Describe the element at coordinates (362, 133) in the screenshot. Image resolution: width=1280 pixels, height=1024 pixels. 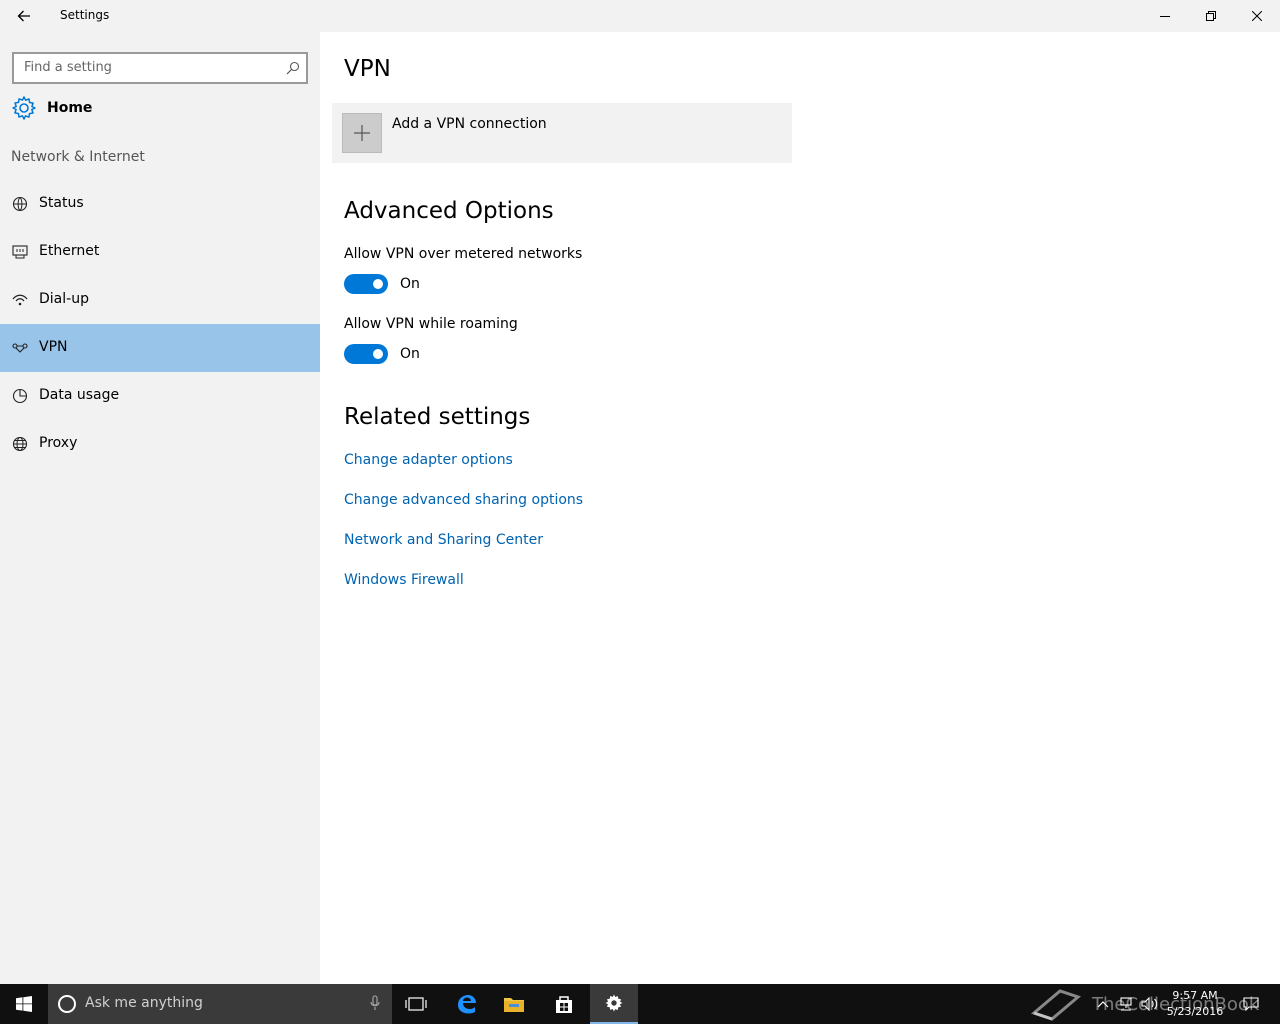
I see `plus-icon` at that location.